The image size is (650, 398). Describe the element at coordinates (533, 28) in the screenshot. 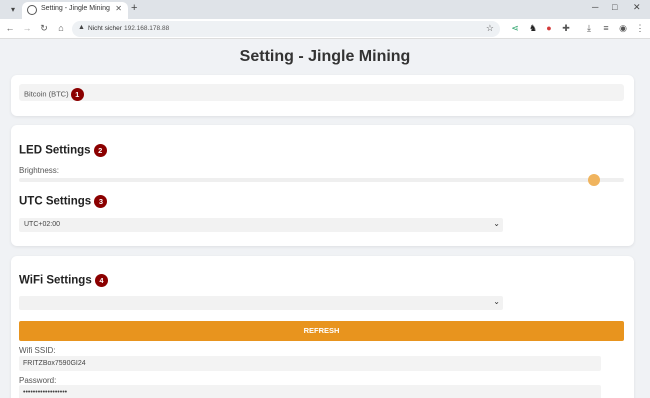

I see `extension-icon: ♞` at that location.